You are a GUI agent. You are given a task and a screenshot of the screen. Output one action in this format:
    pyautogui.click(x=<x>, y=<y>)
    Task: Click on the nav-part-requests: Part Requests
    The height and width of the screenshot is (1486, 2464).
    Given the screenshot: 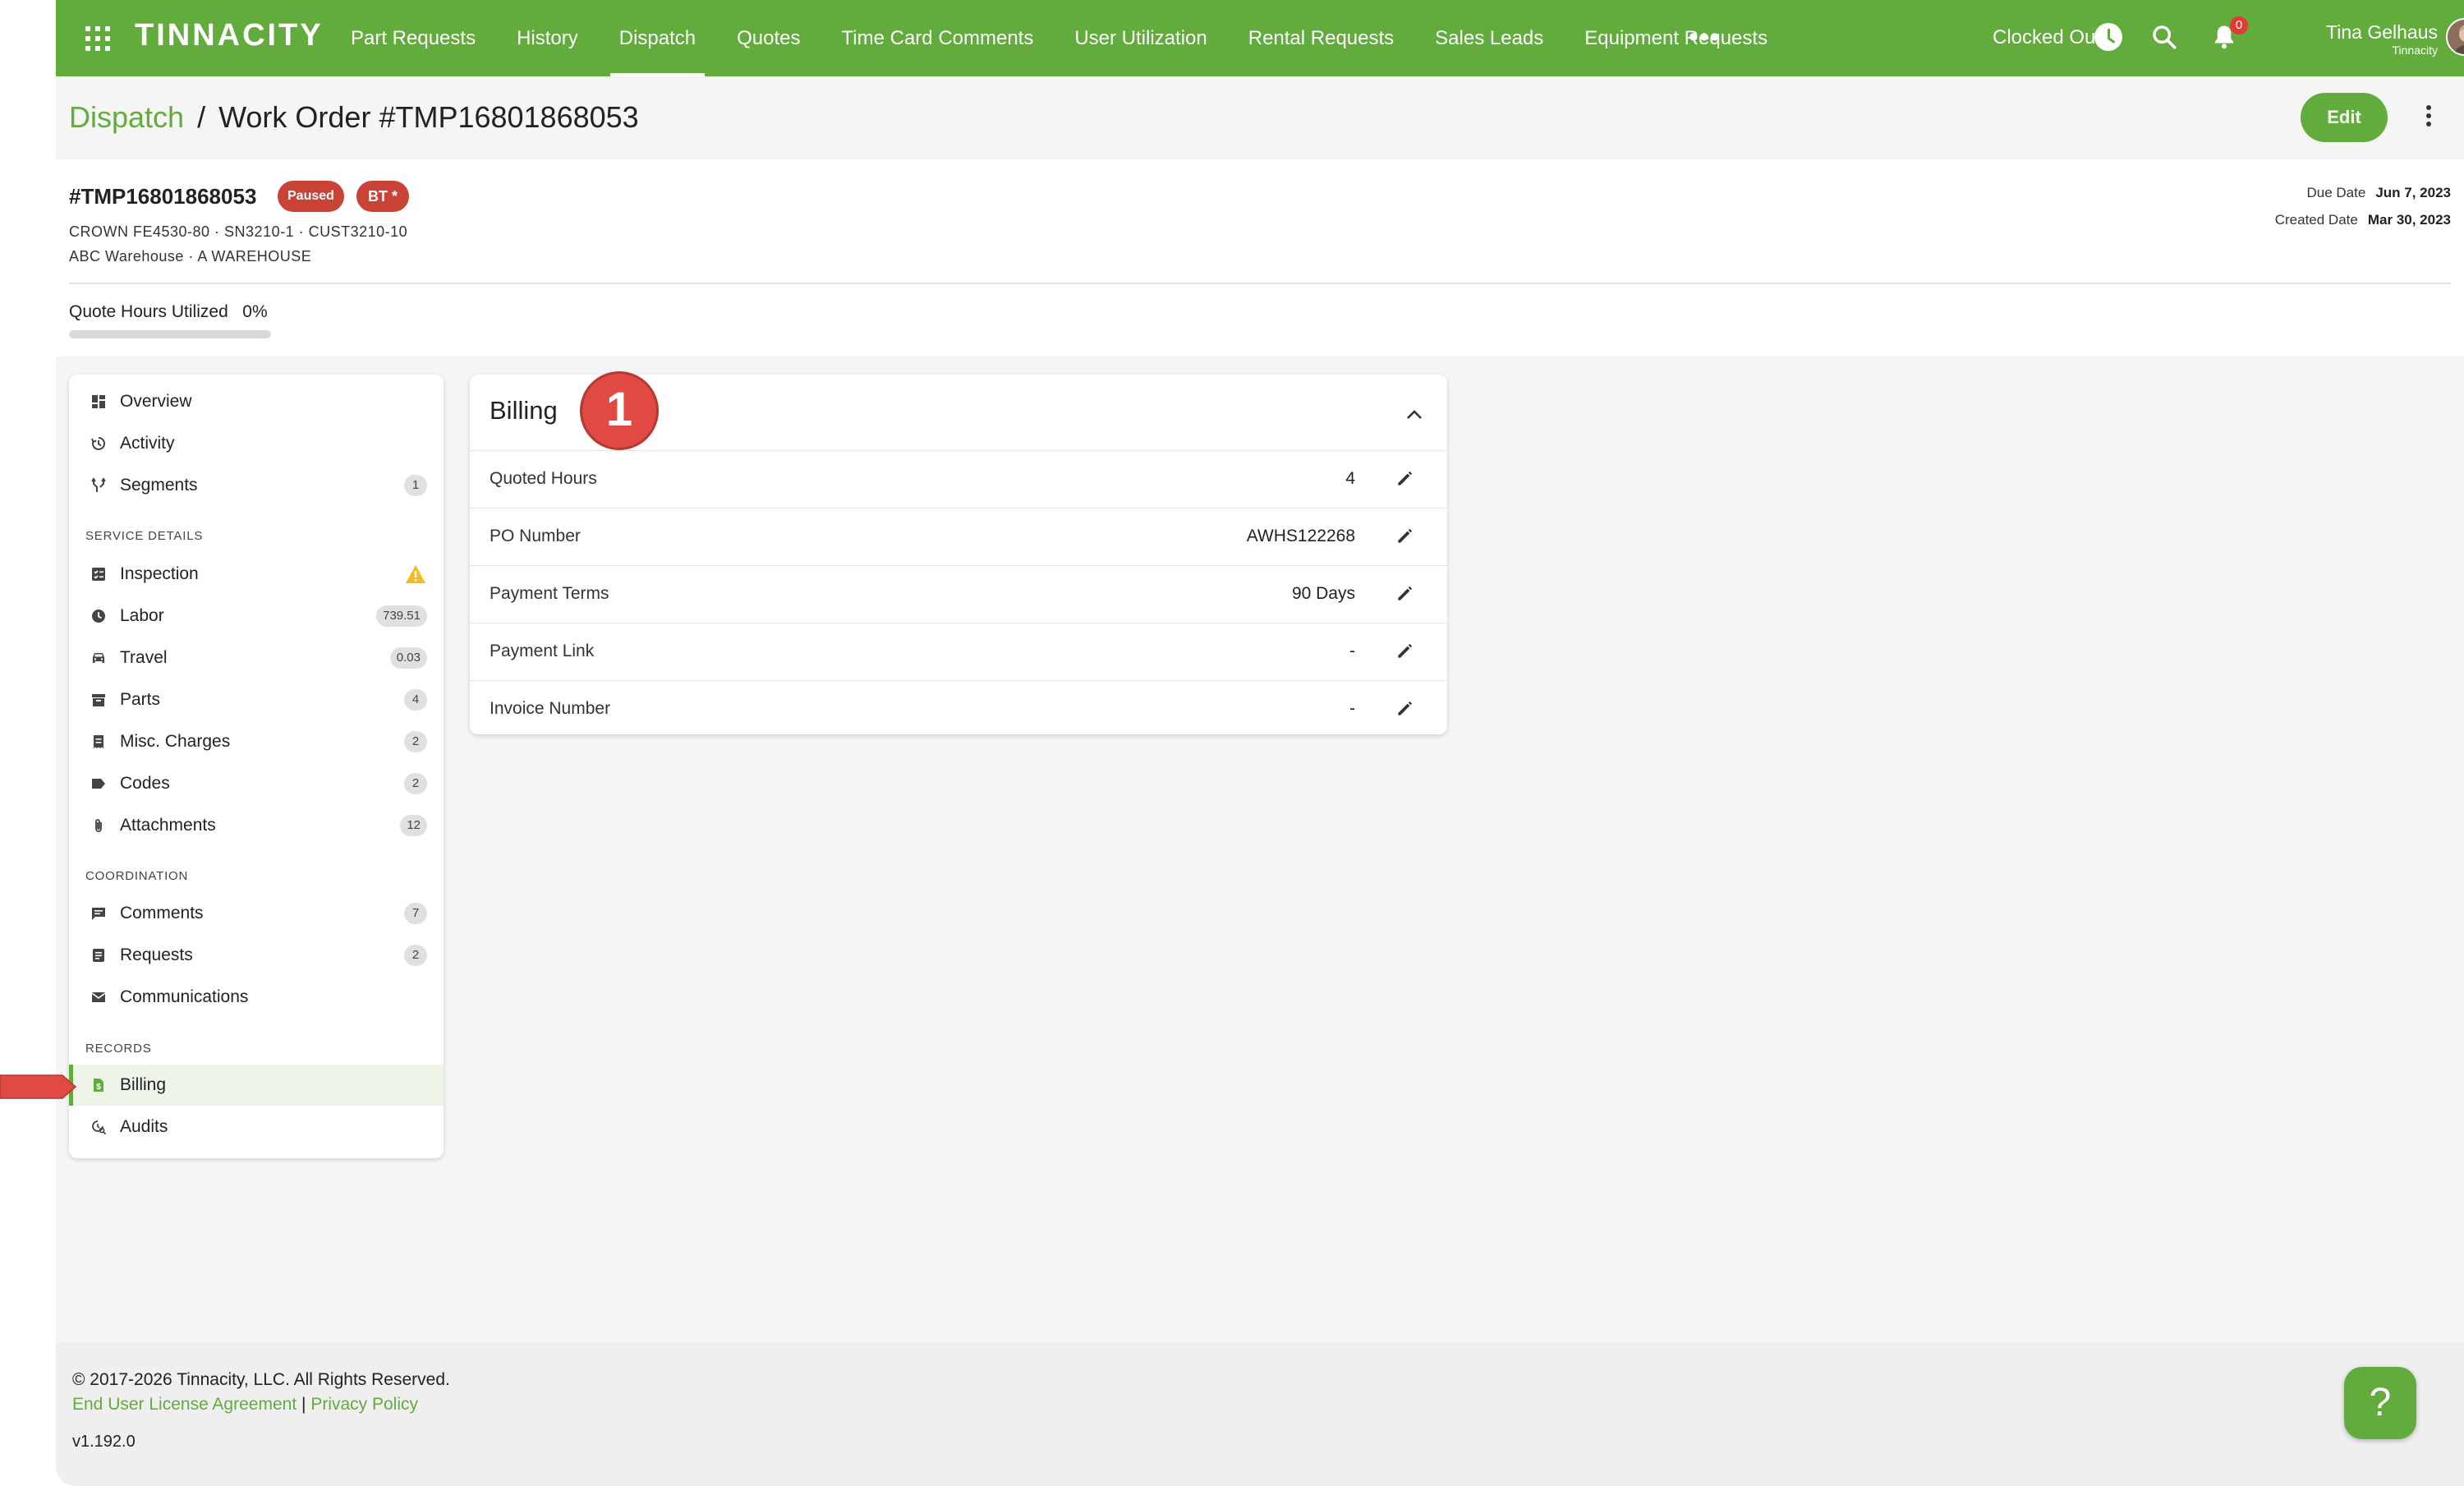 What is the action you would take?
    pyautogui.click(x=413, y=38)
    